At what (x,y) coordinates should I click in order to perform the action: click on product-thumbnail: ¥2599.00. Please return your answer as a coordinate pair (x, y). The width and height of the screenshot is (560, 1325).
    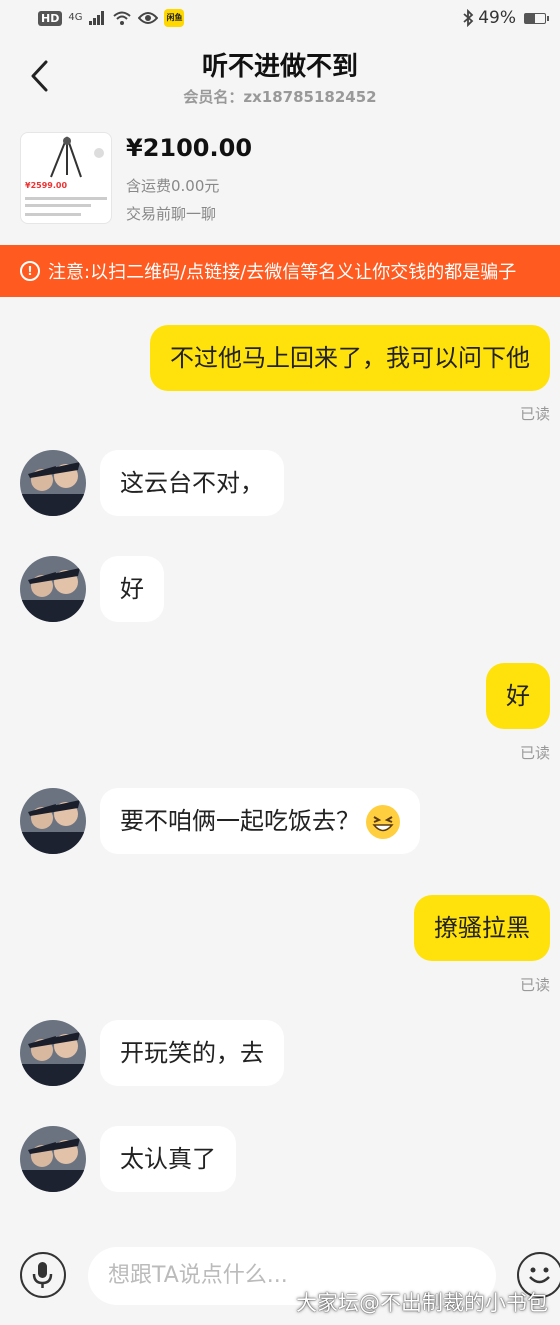
    Looking at the image, I should click on (66, 178).